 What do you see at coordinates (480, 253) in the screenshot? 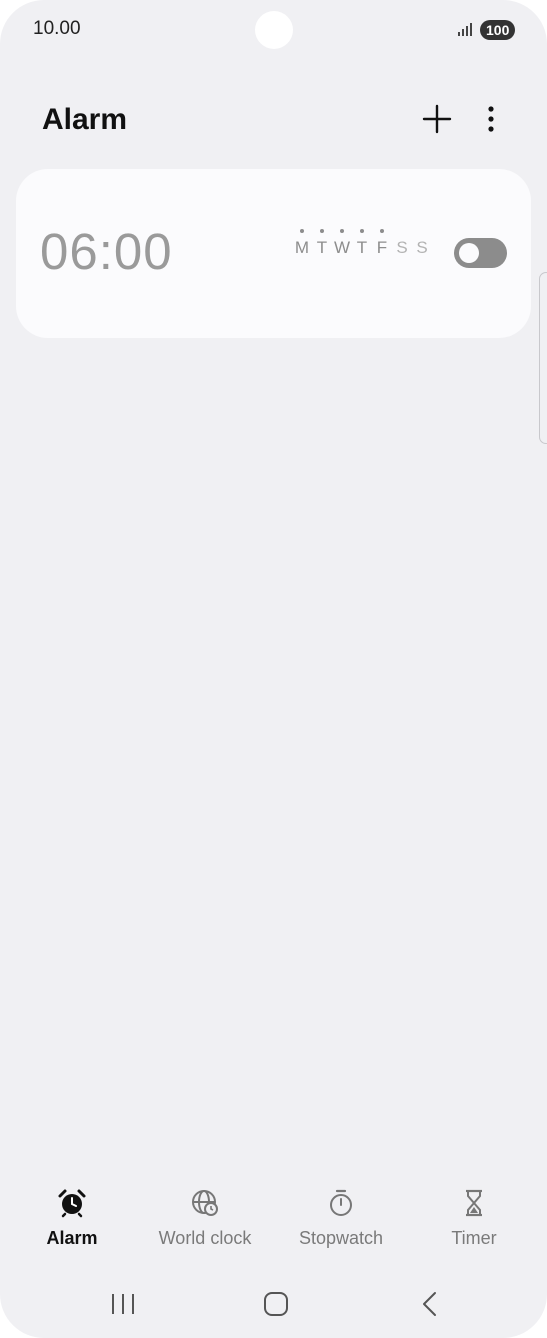
I see `alarm-toggle-switch` at bounding box center [480, 253].